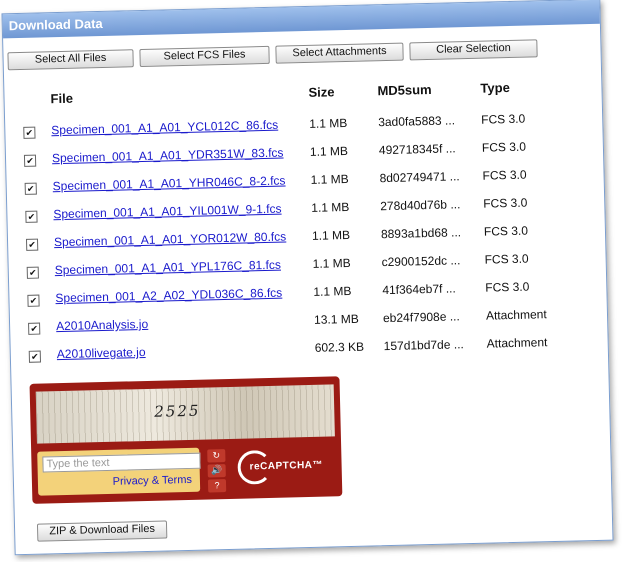 The height and width of the screenshot is (562, 625). I want to click on file-size: 602.3 KB, so click(339, 347).